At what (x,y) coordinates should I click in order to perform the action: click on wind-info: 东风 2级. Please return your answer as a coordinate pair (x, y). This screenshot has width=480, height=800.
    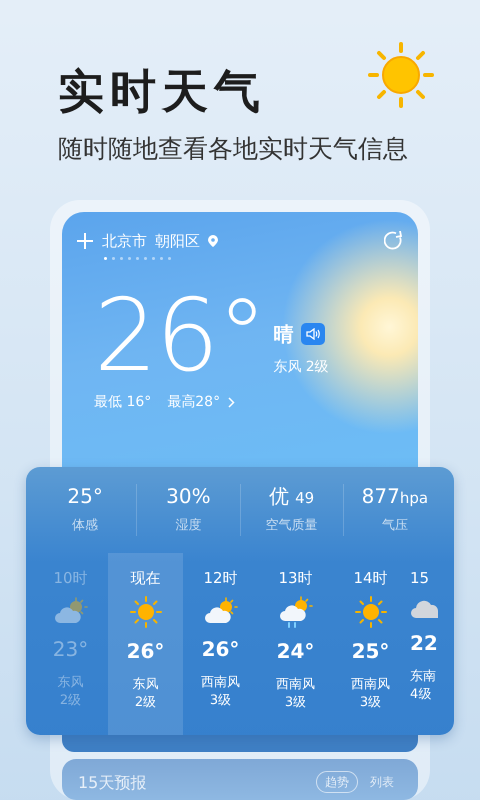
    Looking at the image, I should click on (301, 367).